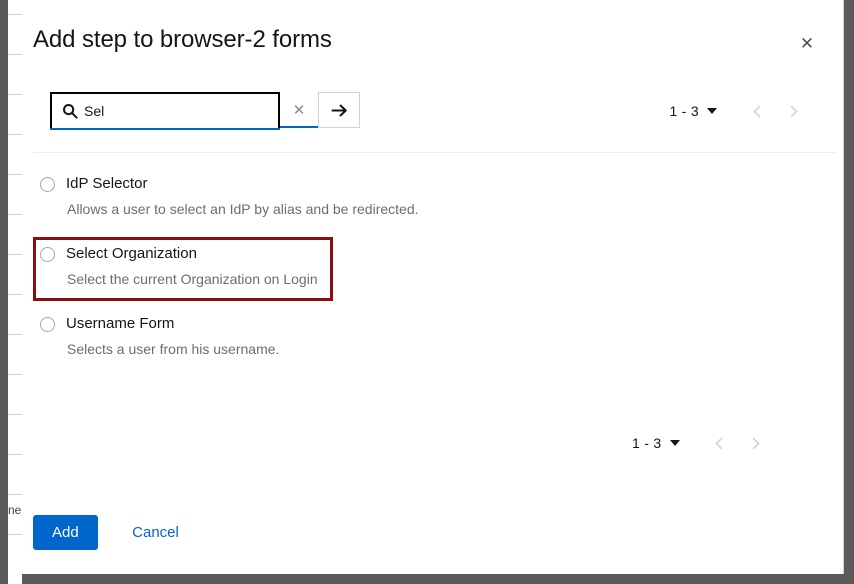 The image size is (854, 584). I want to click on divider, so click(434, 152).